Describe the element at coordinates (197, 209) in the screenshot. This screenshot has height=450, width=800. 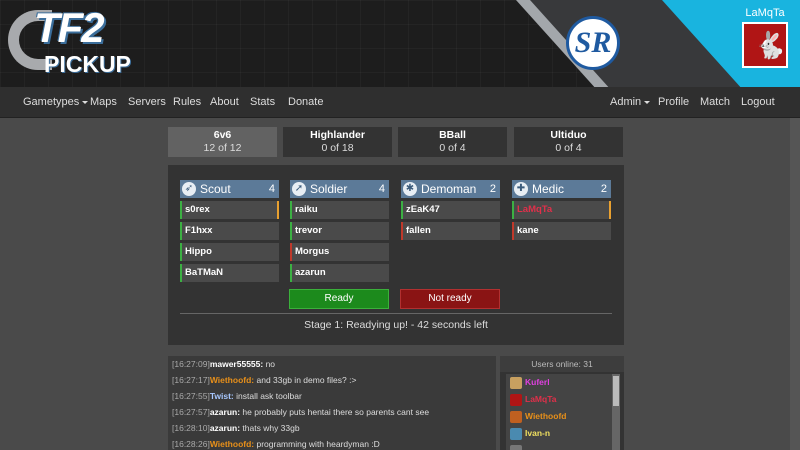
I see `player-name: s0rex` at that location.